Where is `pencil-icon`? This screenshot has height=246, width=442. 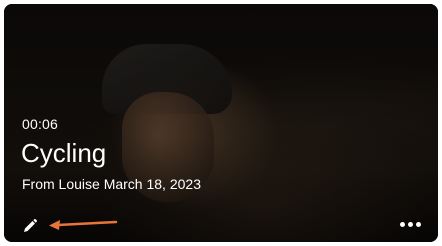 pencil-icon is located at coordinates (30, 225).